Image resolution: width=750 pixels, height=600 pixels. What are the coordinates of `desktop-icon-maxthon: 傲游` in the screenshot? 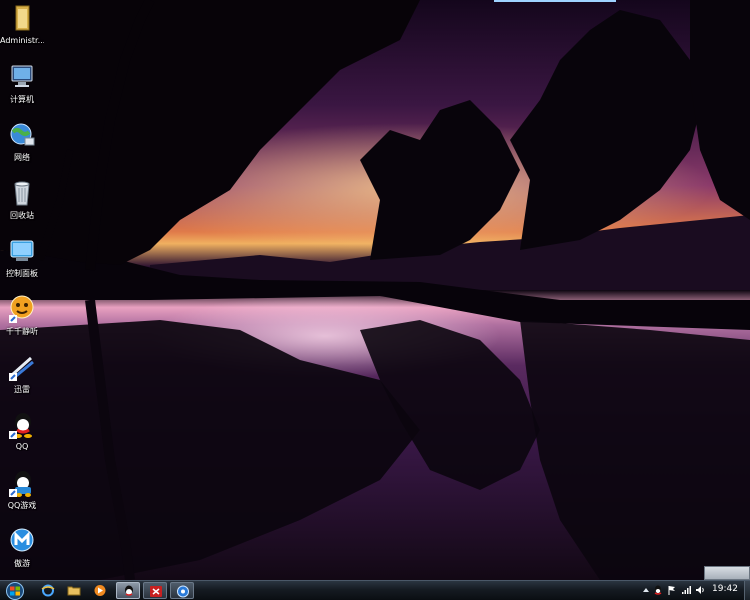 It's located at (22, 547).